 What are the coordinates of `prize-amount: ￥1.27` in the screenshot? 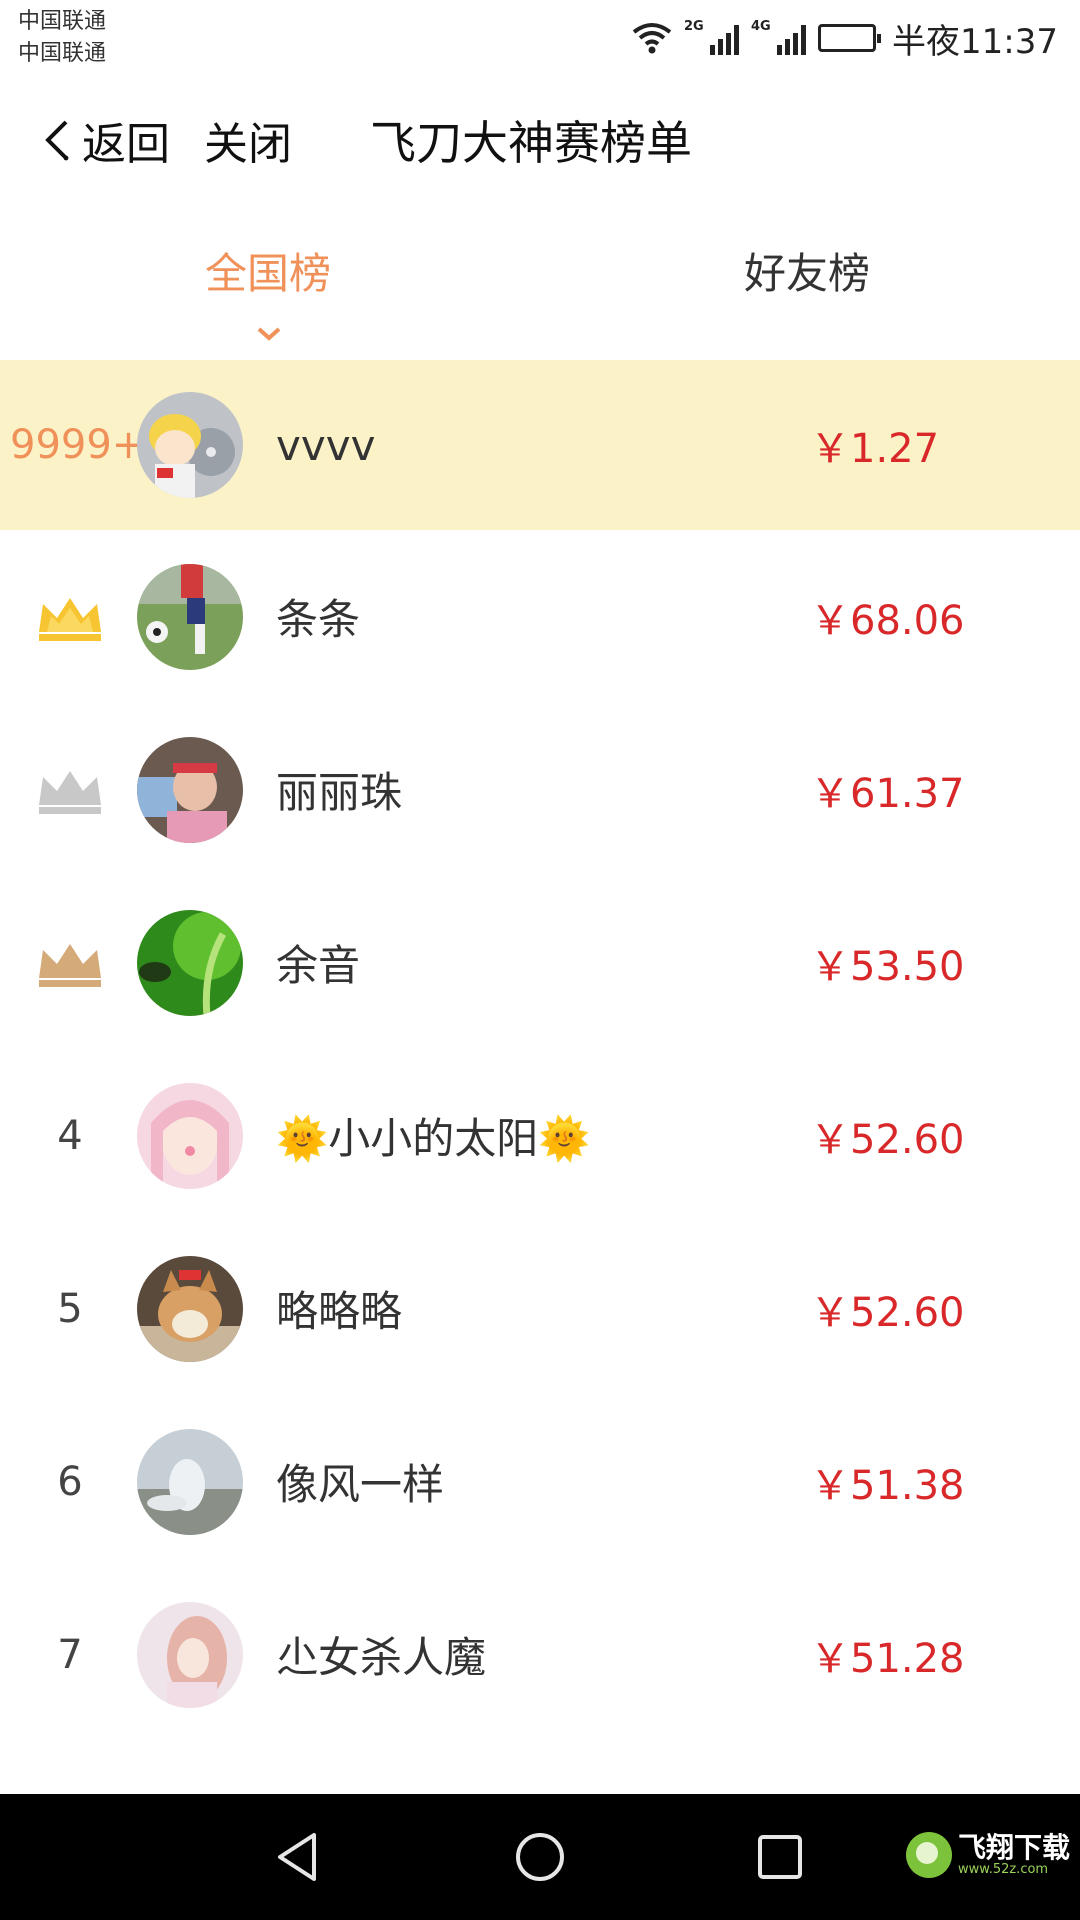 It's located at (875, 449).